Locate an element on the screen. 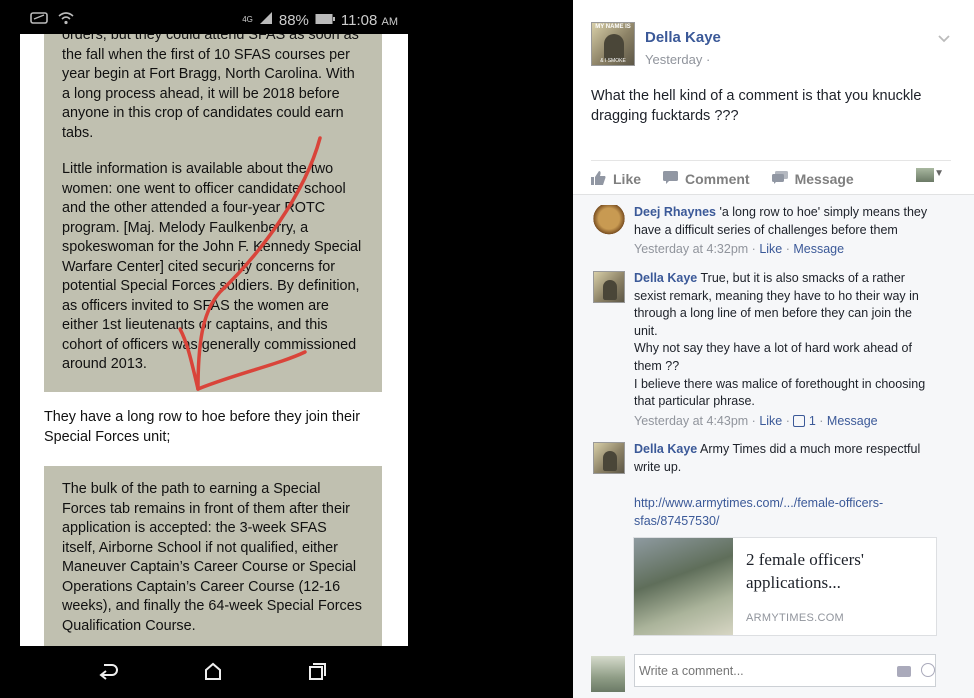 The image size is (974, 698). current-user-avatar is located at coordinates (608, 674).